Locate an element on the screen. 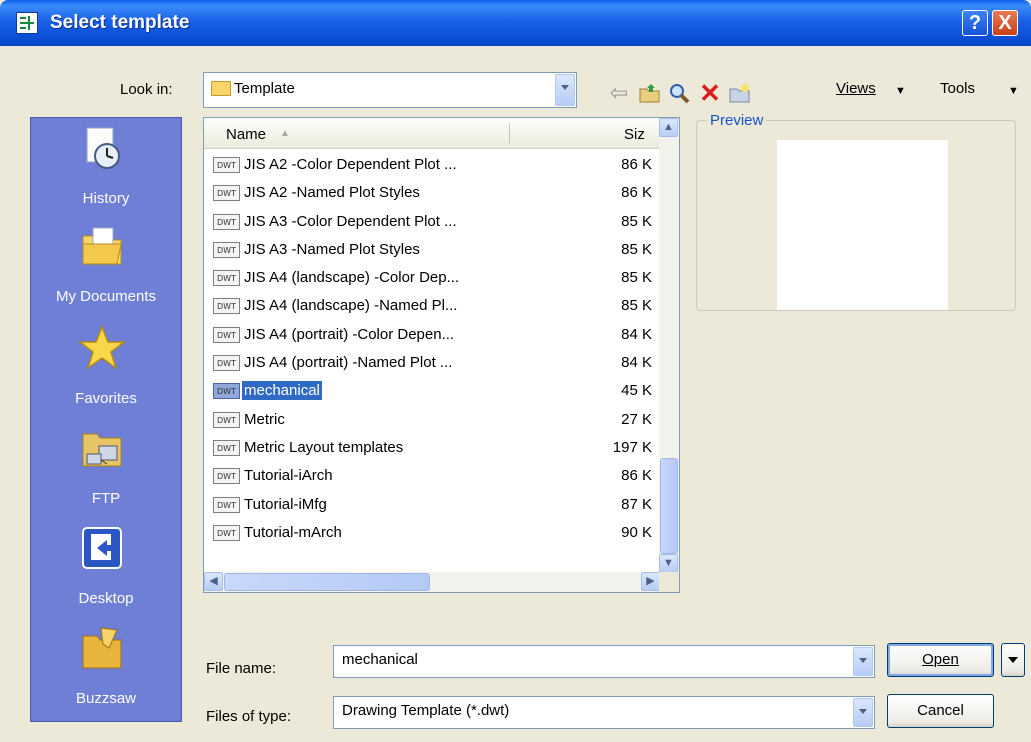 The image size is (1031, 742). place-label: History is located at coordinates (106, 198).